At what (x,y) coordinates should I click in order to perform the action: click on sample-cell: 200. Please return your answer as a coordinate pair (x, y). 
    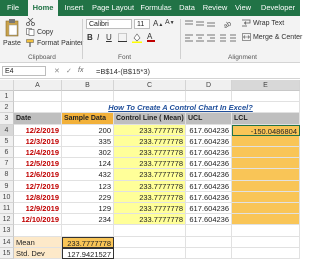
    Looking at the image, I should click on (88, 130).